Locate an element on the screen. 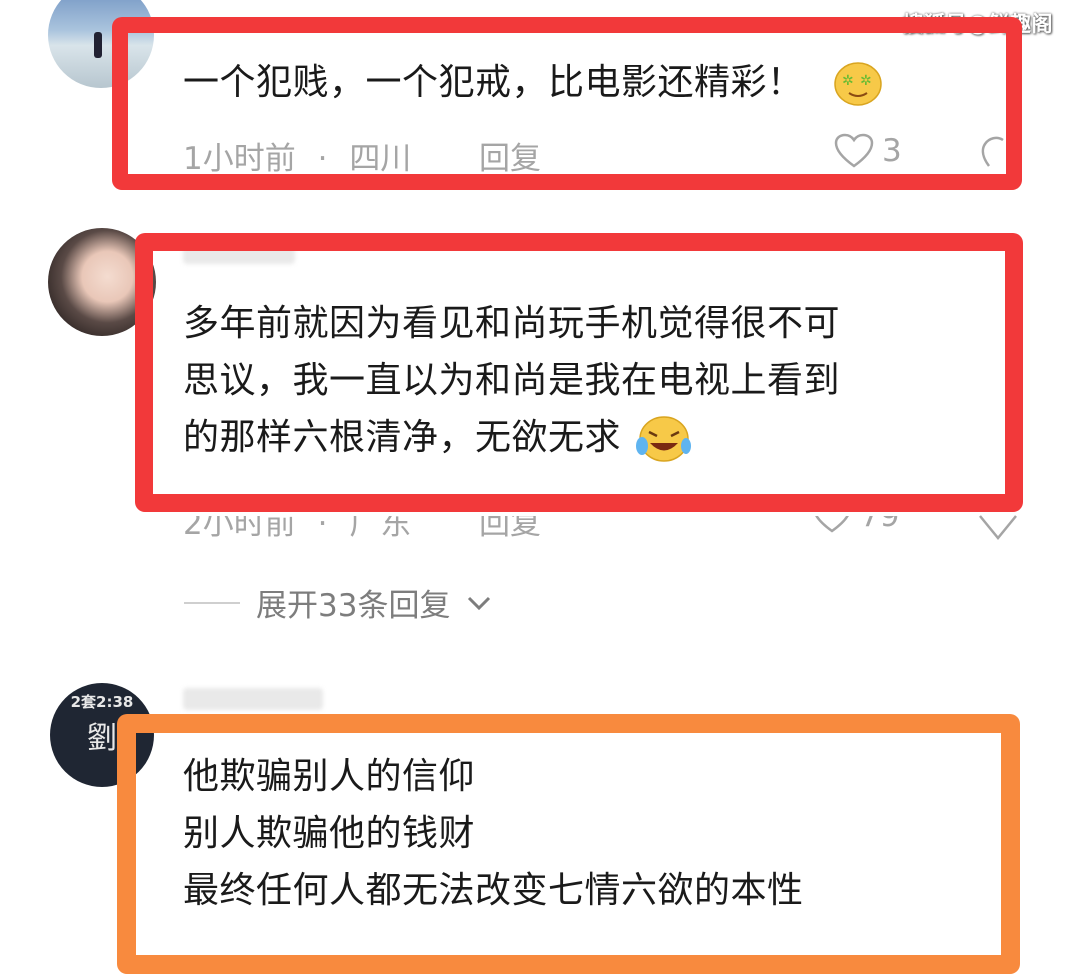 This screenshot has width=1079, height=974. comment-time: 2小时前 is located at coordinates (239, 524).